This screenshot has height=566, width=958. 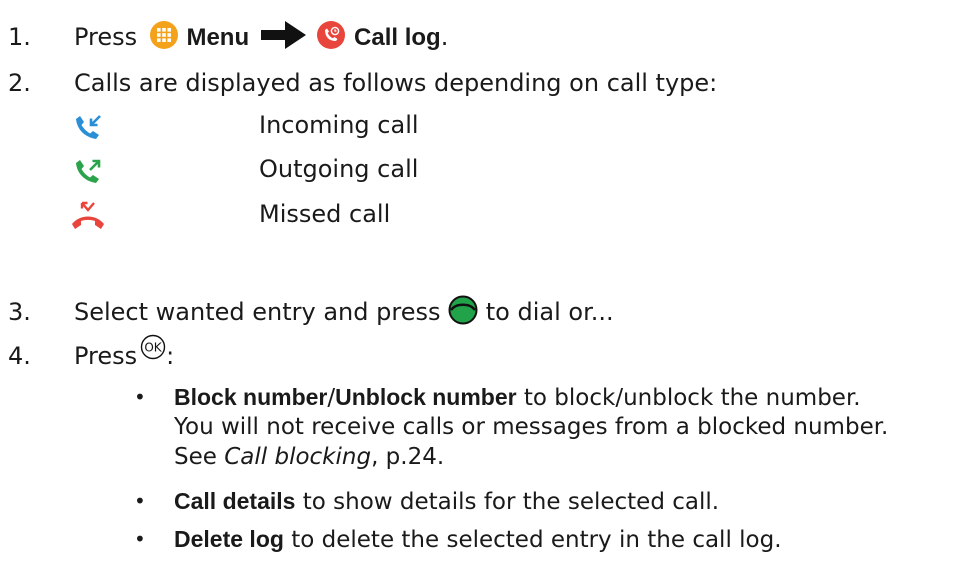 I want to click on call-blocking-reference: Call blocking, so click(x=297, y=457).